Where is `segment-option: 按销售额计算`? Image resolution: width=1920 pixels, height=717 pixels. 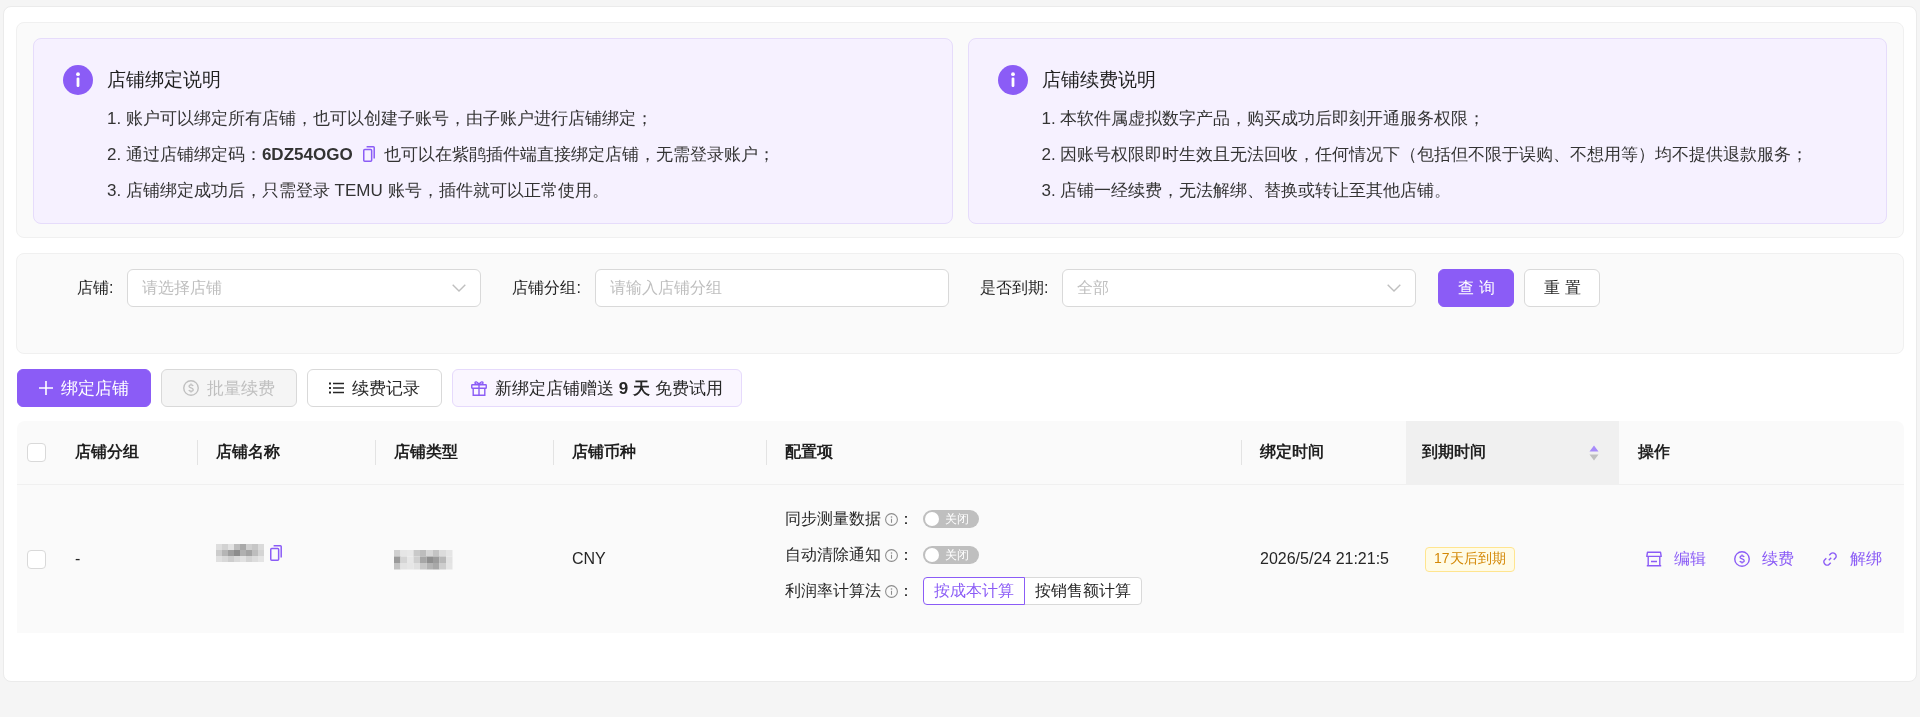 segment-option: 按销售额计算 is located at coordinates (1083, 591).